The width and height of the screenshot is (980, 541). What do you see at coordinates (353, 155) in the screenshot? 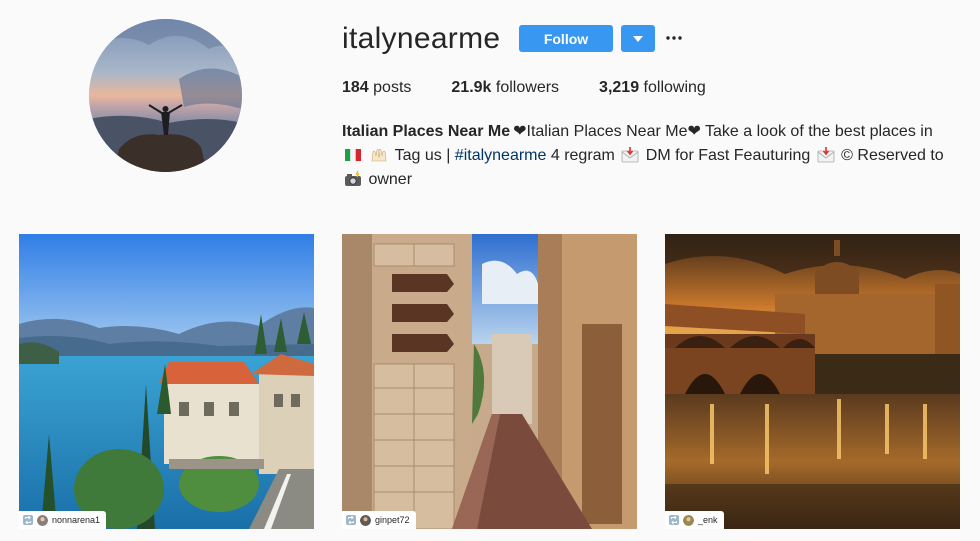
I see `italy-flag-icon` at bounding box center [353, 155].